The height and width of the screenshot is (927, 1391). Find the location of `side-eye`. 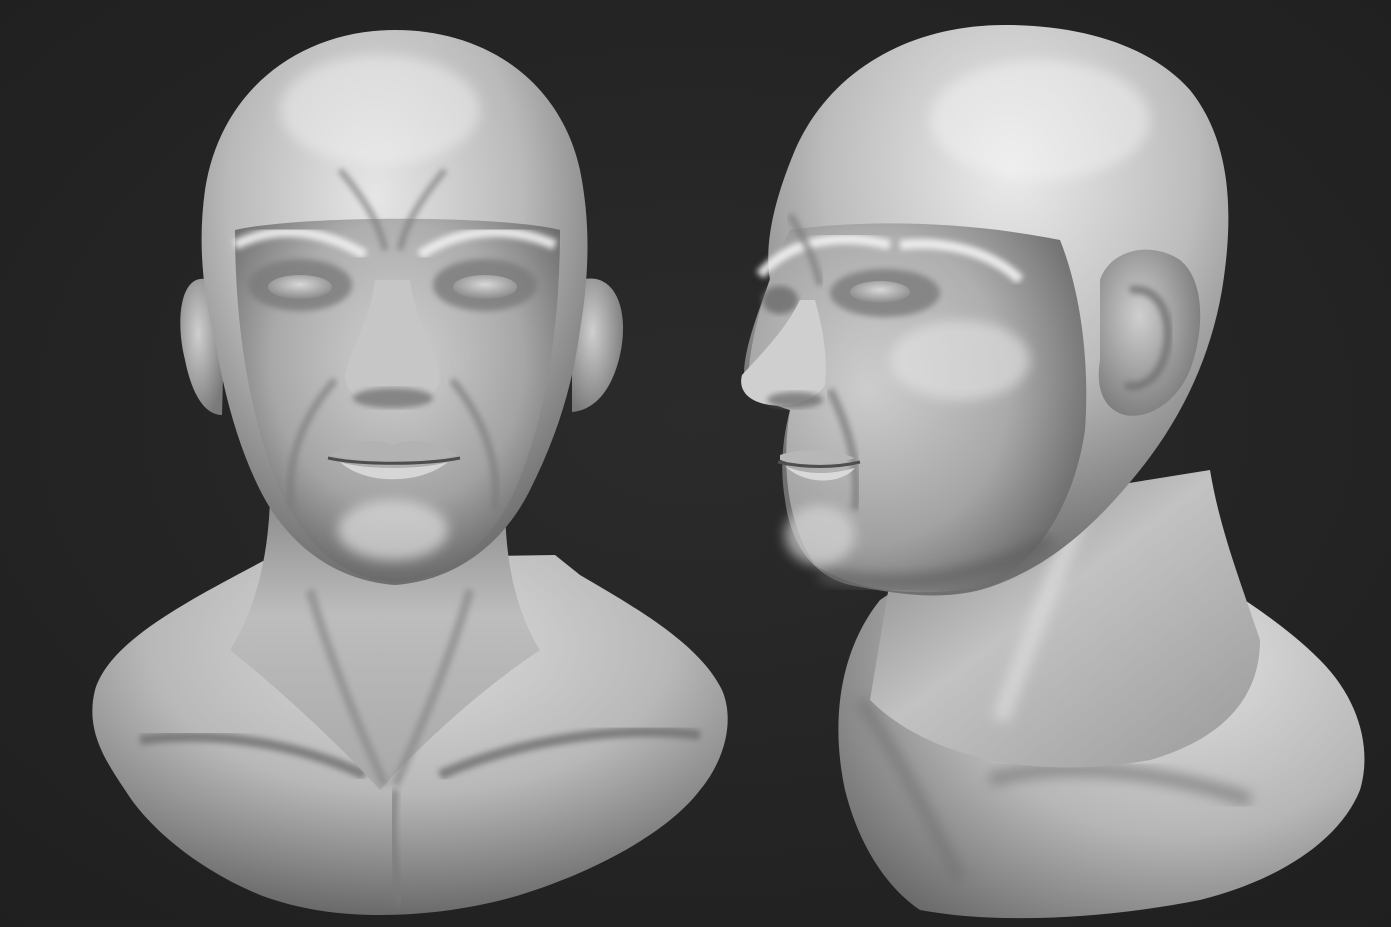

side-eye is located at coordinates (880, 292).